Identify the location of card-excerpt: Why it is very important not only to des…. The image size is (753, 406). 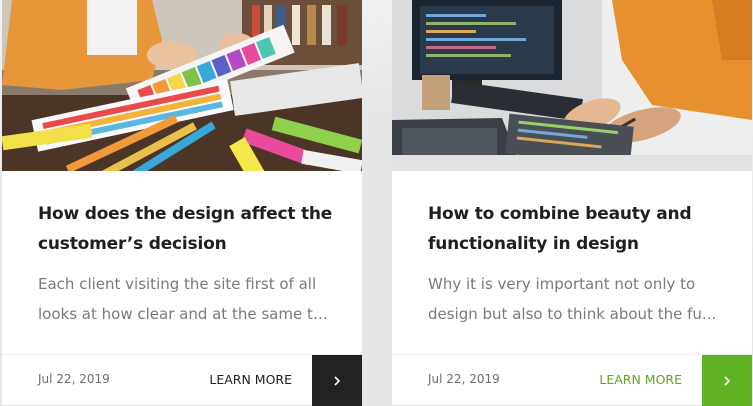
(574, 299).